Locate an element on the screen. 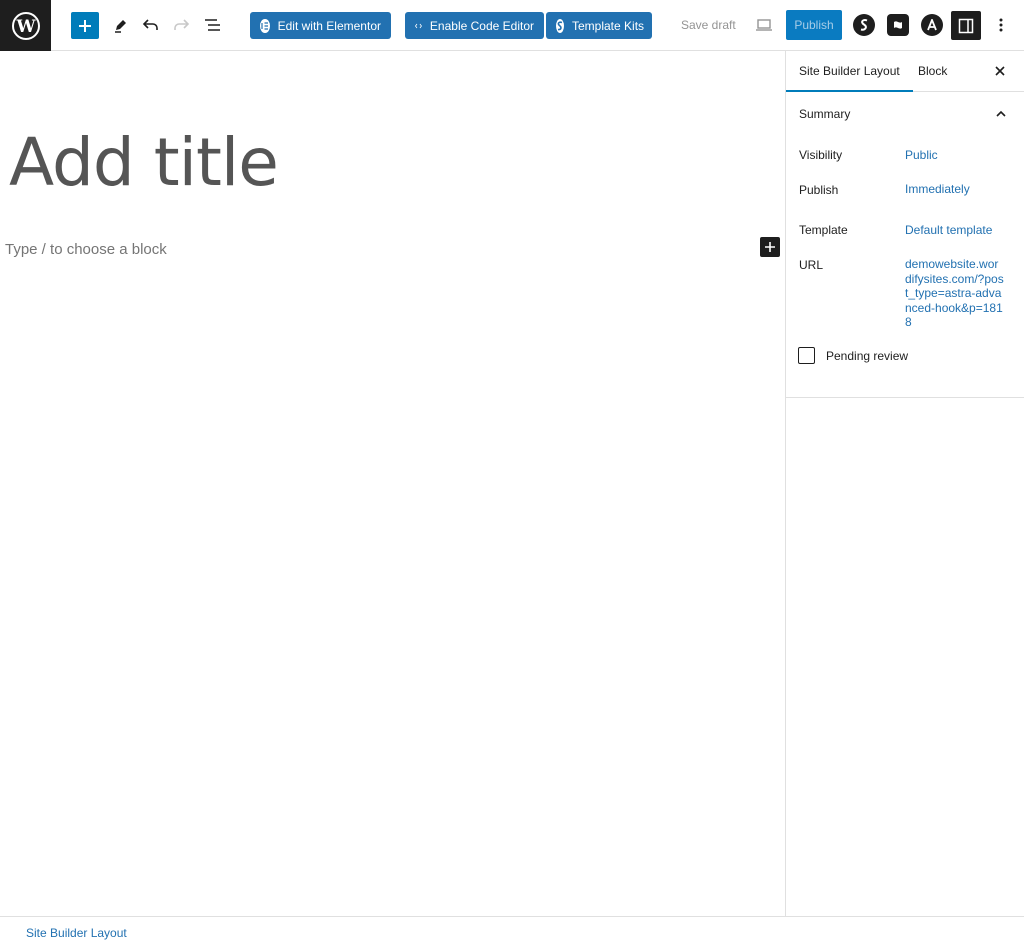 The image size is (1024, 946). flag-button is located at coordinates (898, 25).